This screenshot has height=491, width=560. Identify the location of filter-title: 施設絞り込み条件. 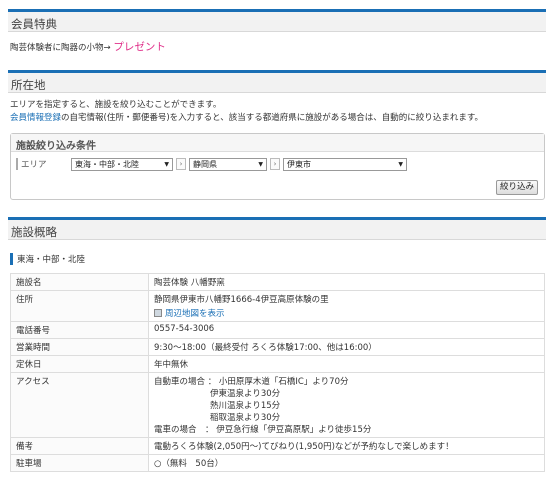
(277, 143).